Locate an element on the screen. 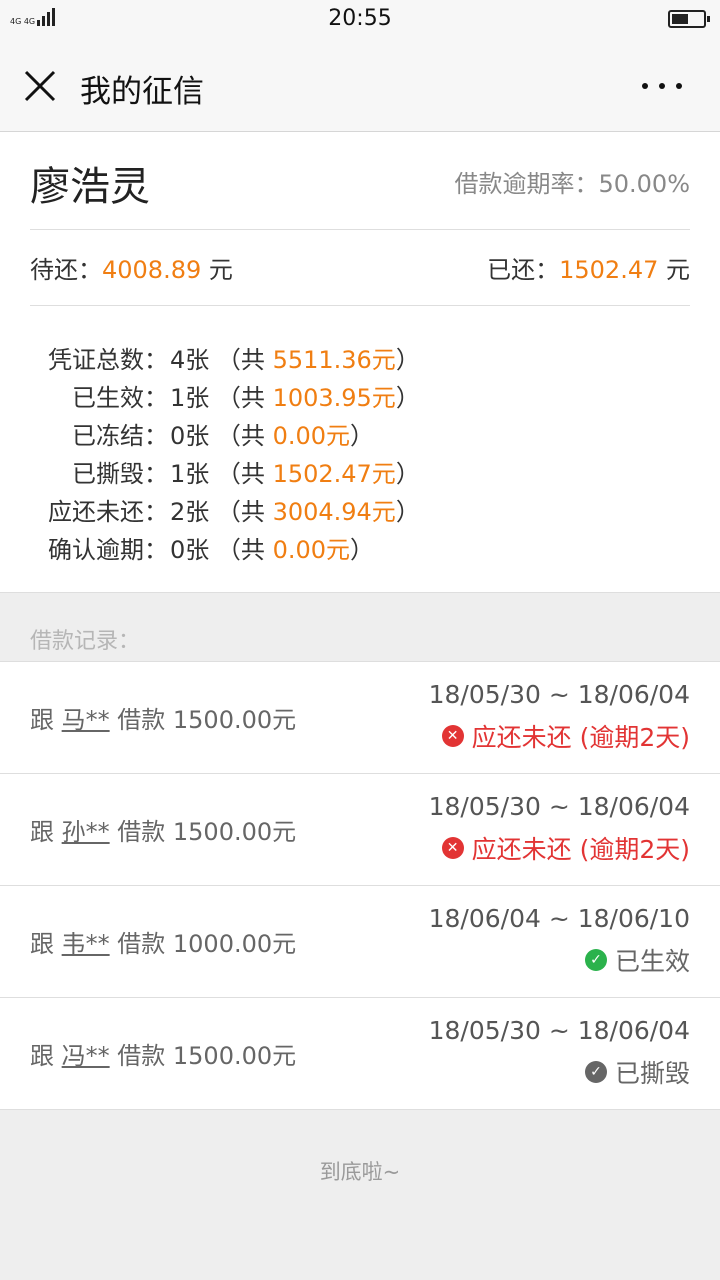 This screenshot has width=720, height=1280. records-section-label: 借款记录： is located at coordinates (360, 627).